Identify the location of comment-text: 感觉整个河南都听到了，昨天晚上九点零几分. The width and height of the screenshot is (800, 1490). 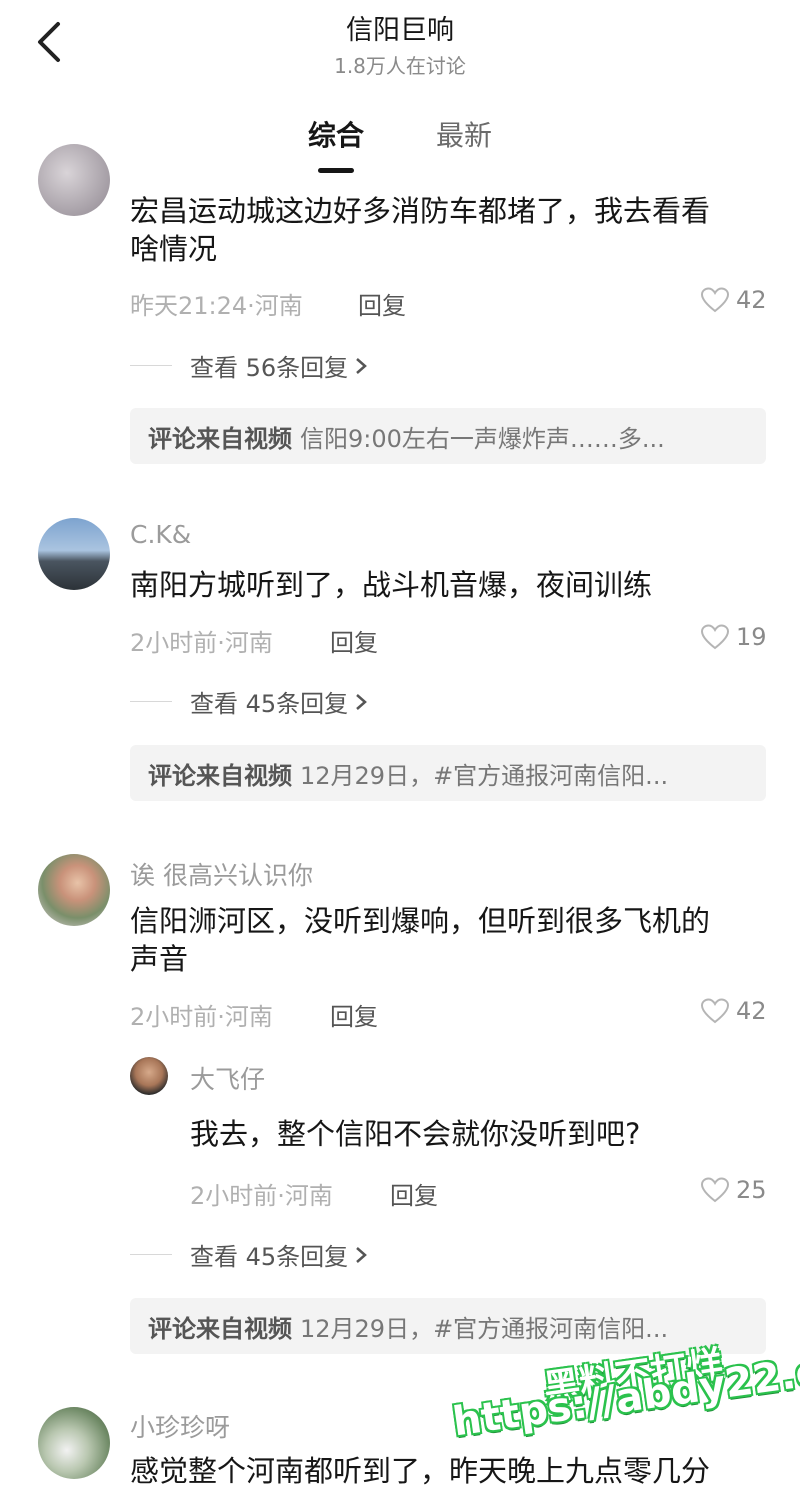
(420, 1471).